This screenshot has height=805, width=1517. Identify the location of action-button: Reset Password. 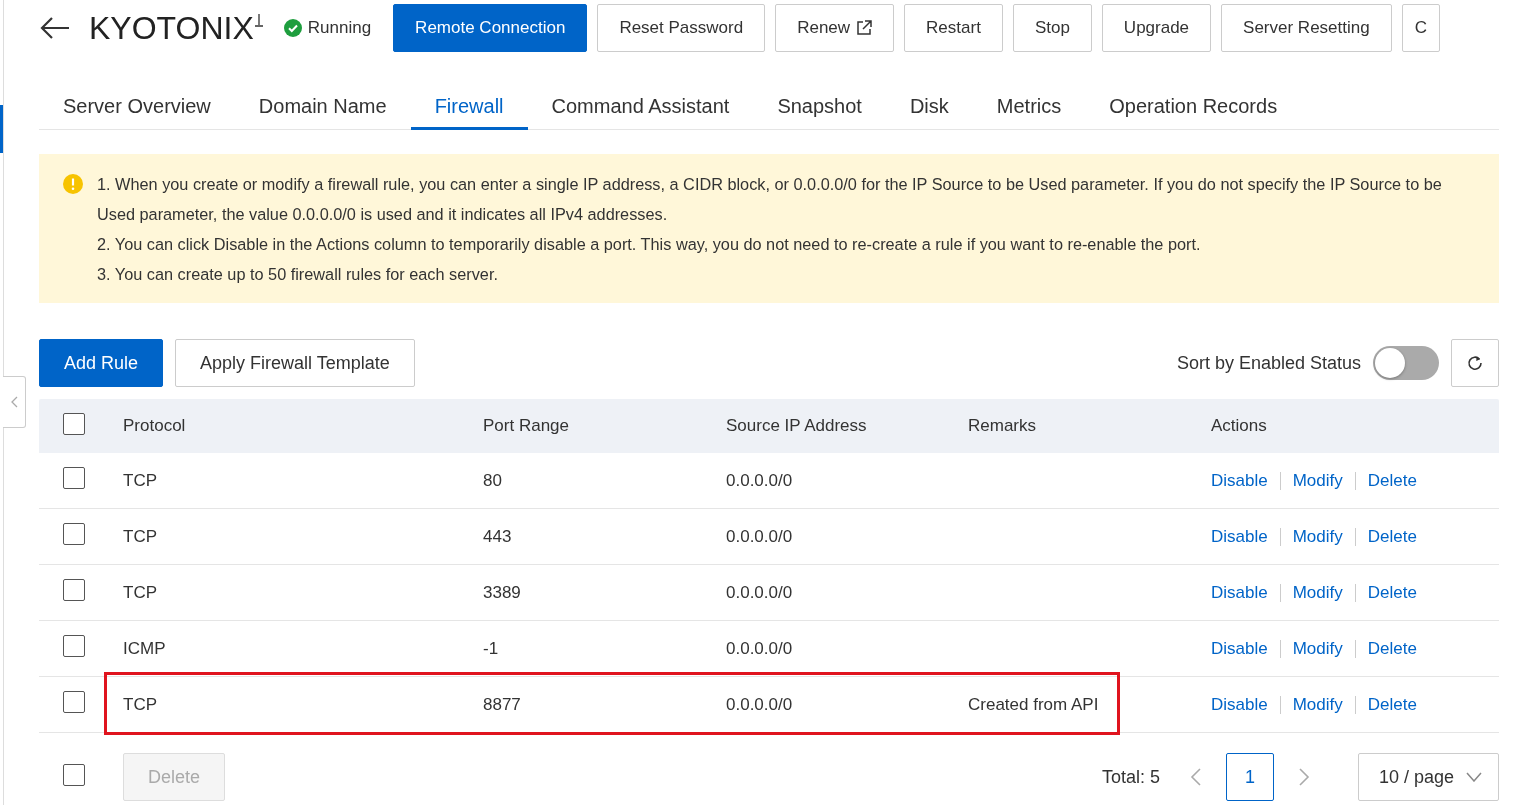
(681, 28).